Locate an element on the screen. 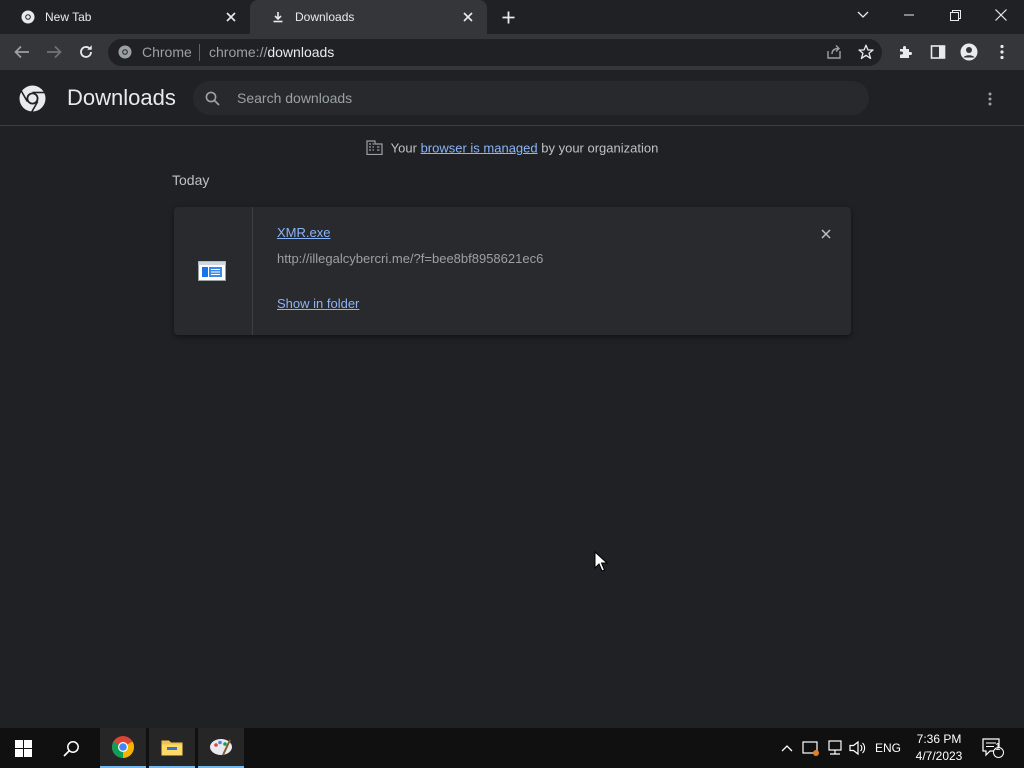 The width and height of the screenshot is (1024, 768). chrome-logo-icon is located at coordinates (32, 99).